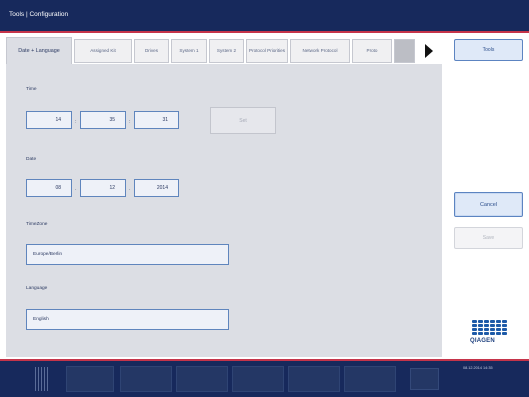  Describe the element at coordinates (37, 224) in the screenshot. I see `timezone-label: TimeZone` at that location.